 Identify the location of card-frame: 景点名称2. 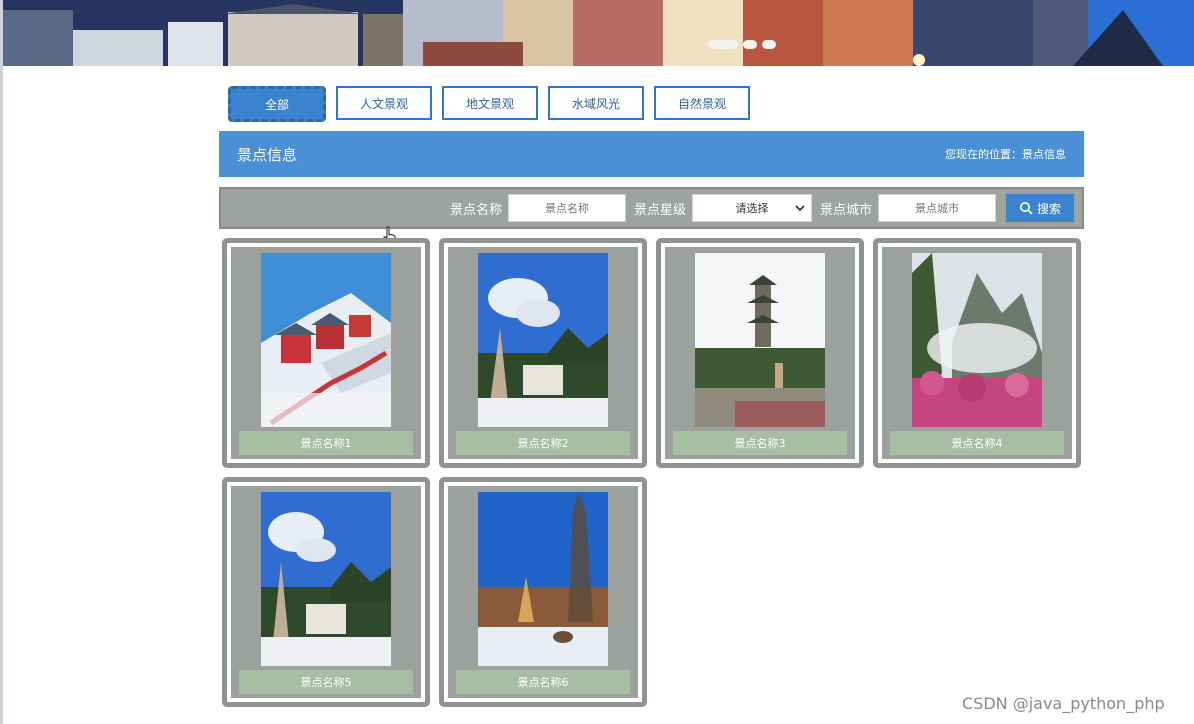
(543, 353).